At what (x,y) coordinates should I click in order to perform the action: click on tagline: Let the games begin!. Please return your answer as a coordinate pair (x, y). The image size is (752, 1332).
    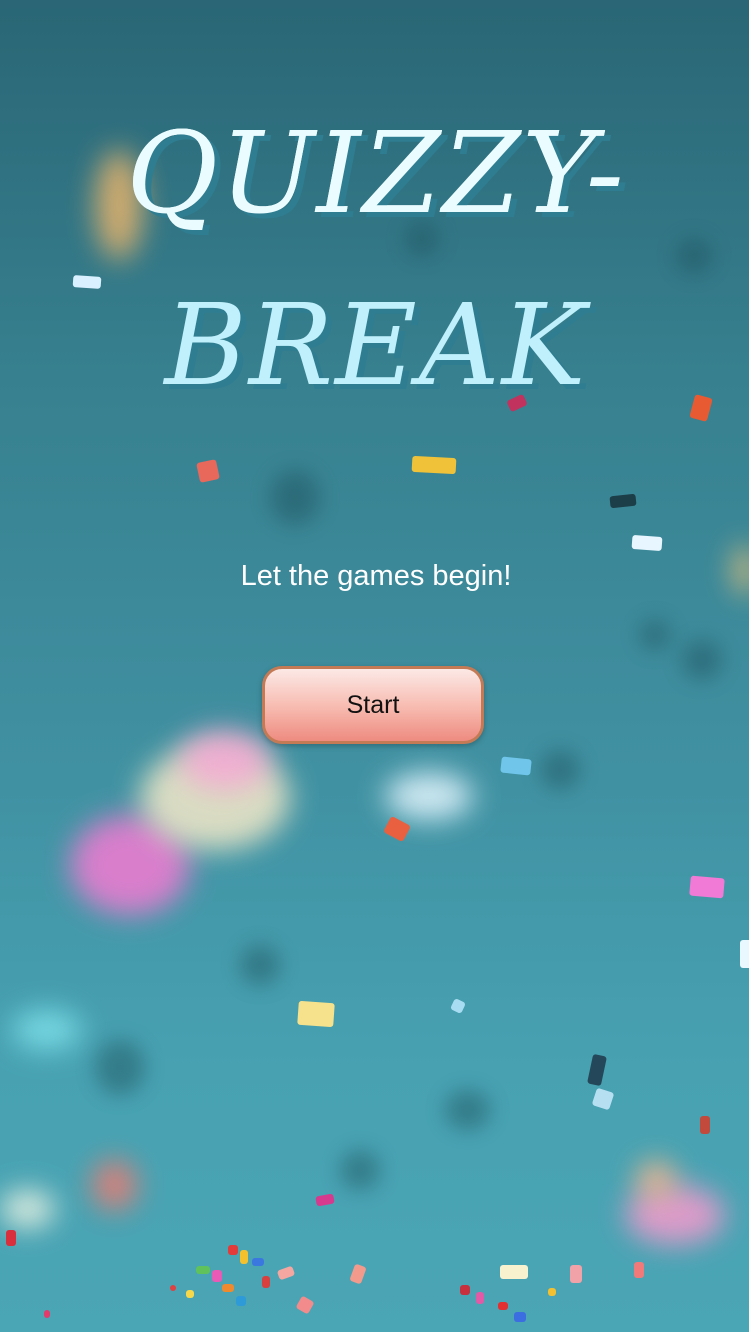
    Looking at the image, I should click on (376, 576).